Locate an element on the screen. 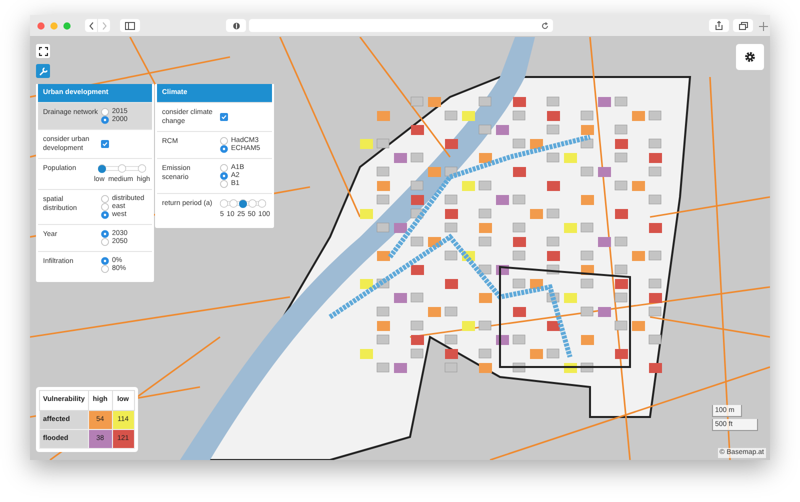  share-button is located at coordinates (719, 25).